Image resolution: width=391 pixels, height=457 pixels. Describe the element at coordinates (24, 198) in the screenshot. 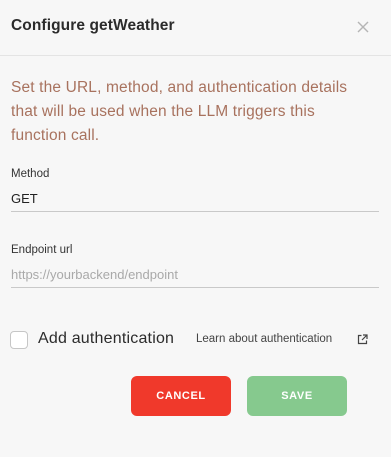

I see `method-select: GET` at that location.